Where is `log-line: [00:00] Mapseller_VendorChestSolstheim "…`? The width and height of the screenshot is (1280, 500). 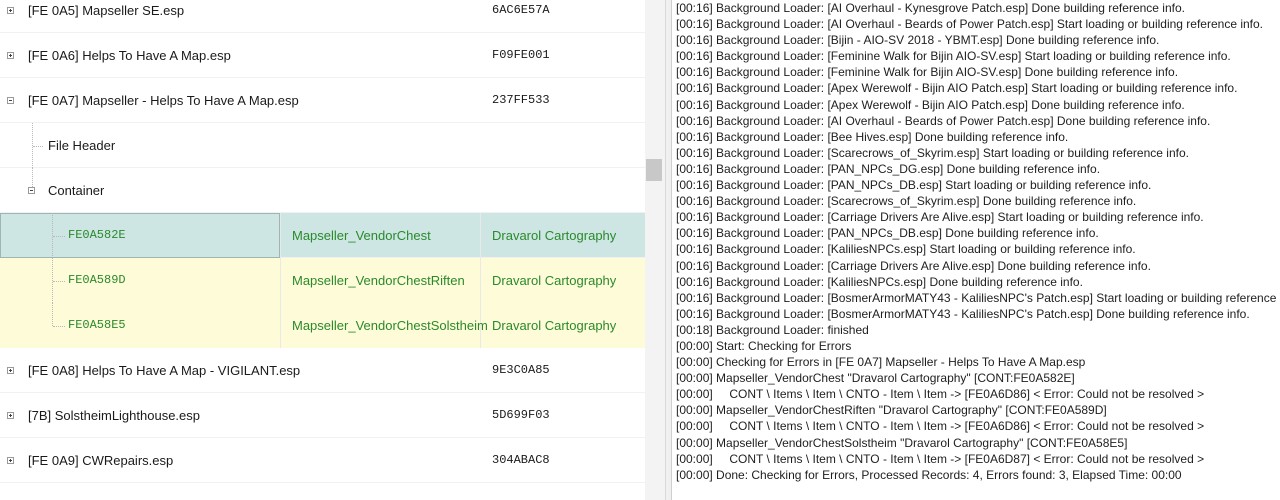
log-line: [00:00] Mapseller_VendorChestSolstheim "… is located at coordinates (902, 442).